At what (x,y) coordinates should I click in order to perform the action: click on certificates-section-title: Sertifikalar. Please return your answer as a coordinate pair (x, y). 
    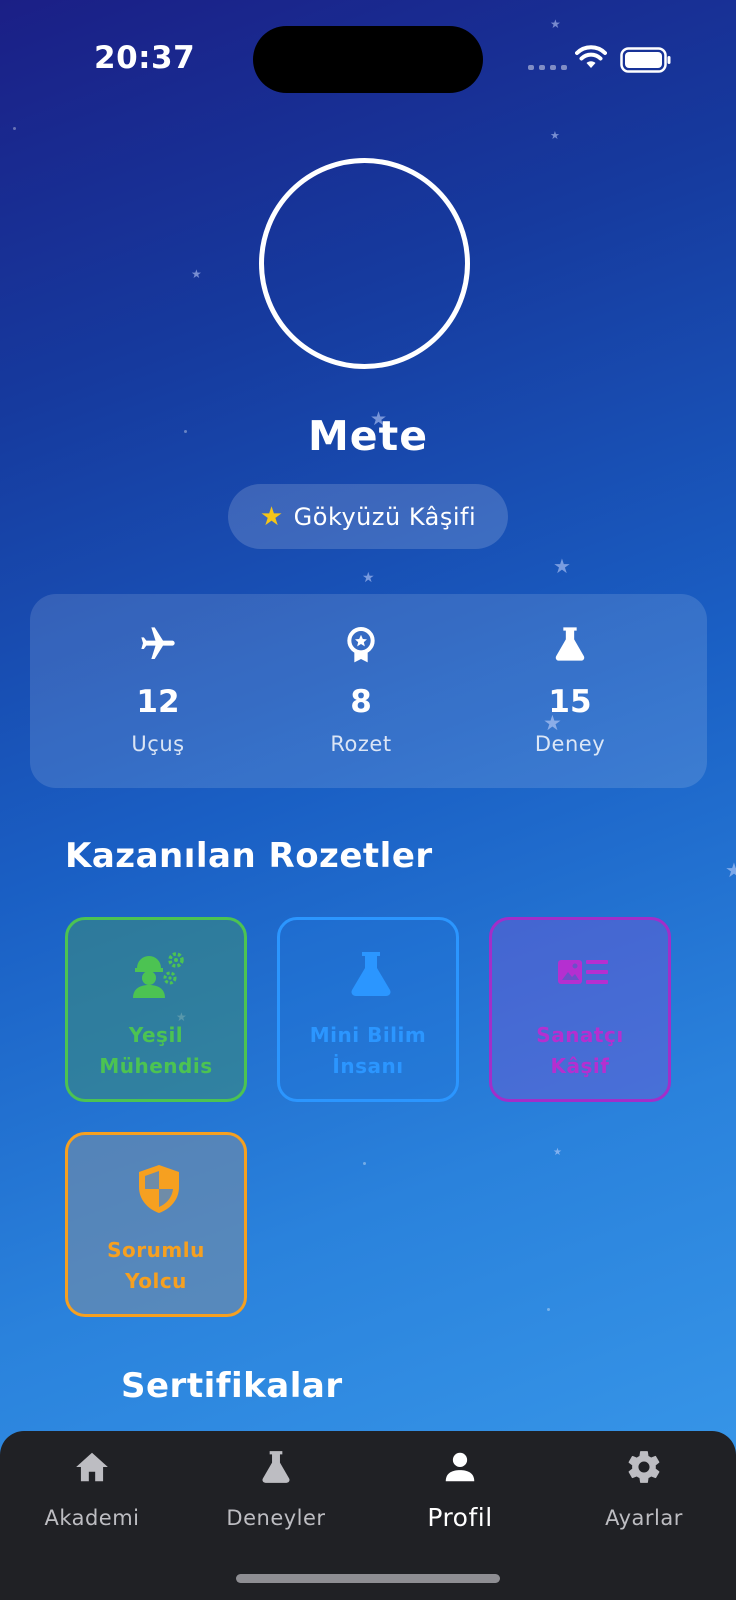
    Looking at the image, I should click on (232, 1386).